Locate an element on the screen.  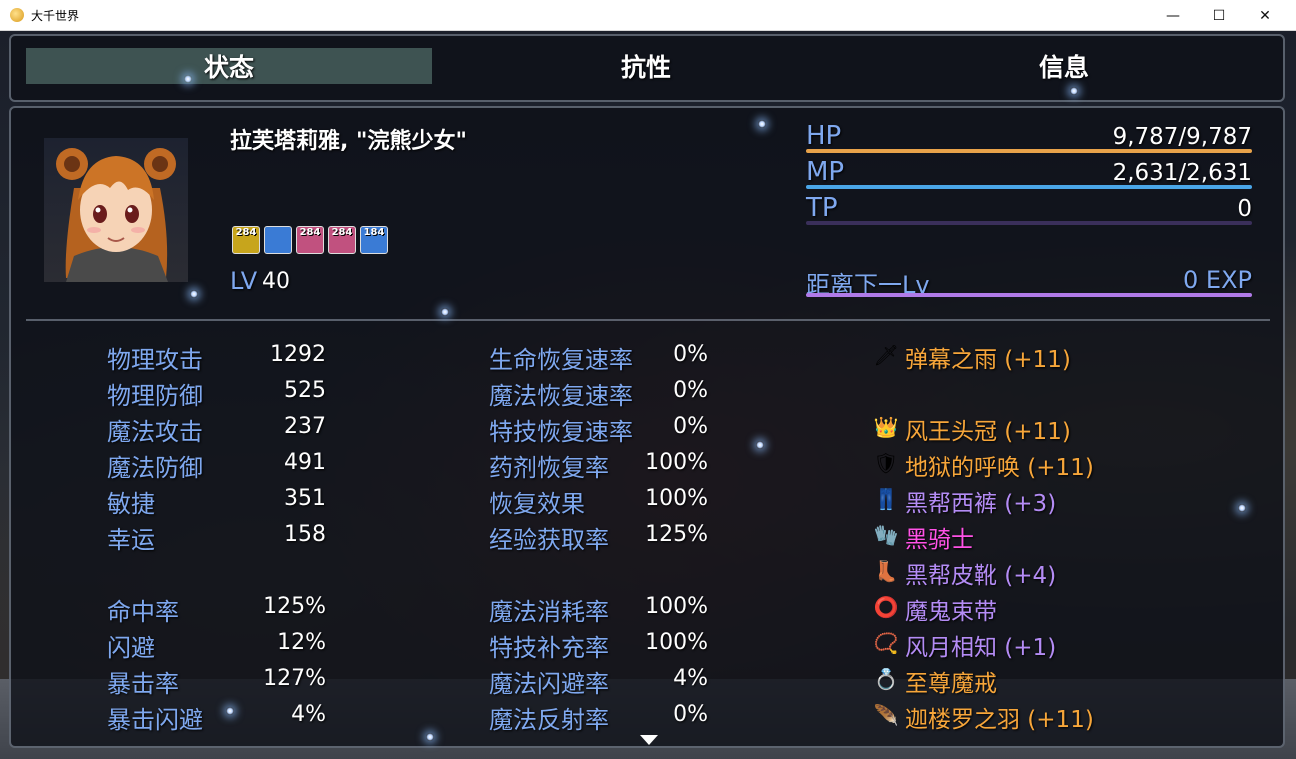
dagger-icon: 🗡 is located at coordinates (886, 355).